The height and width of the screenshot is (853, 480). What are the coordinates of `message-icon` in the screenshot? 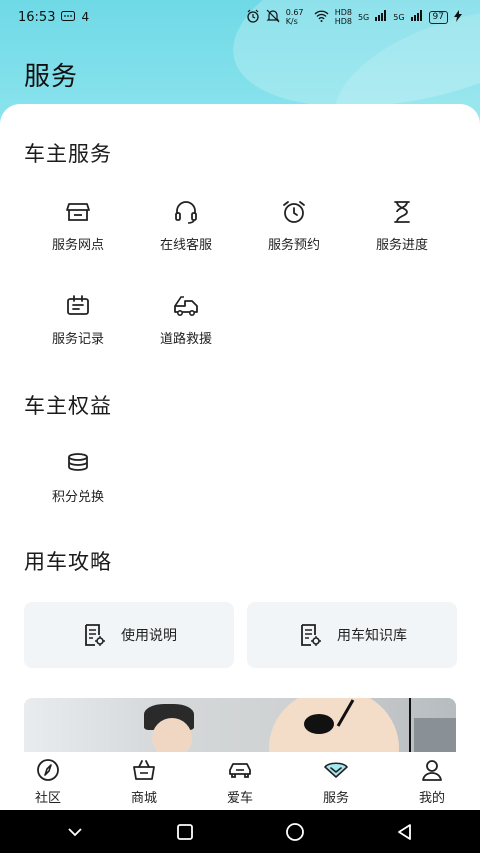 It's located at (68, 17).